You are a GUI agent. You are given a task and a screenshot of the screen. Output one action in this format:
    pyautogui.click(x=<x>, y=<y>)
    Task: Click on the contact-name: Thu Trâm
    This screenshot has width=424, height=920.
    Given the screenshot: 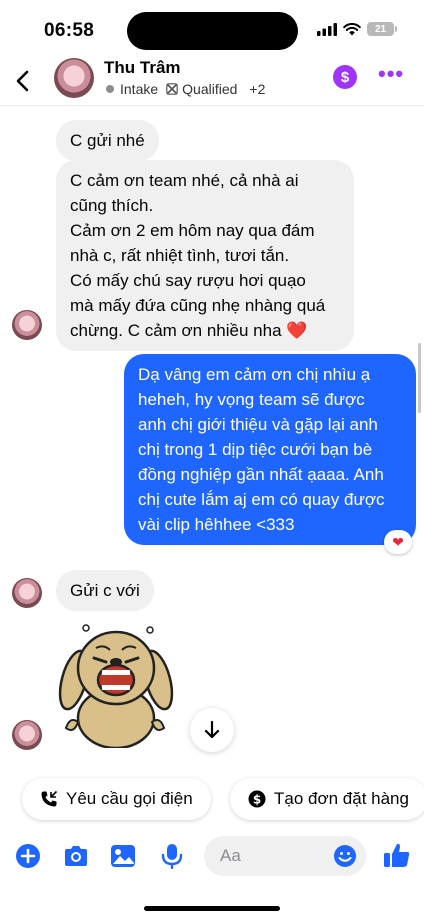 What is the action you would take?
    pyautogui.click(x=142, y=68)
    